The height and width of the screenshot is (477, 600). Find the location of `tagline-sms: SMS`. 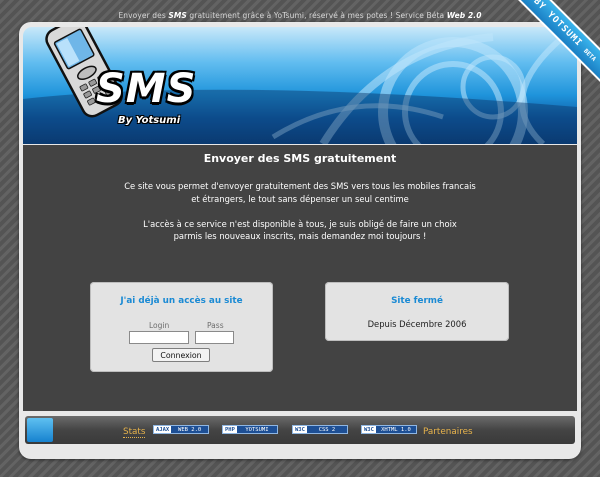

tagline-sms: SMS is located at coordinates (177, 15).